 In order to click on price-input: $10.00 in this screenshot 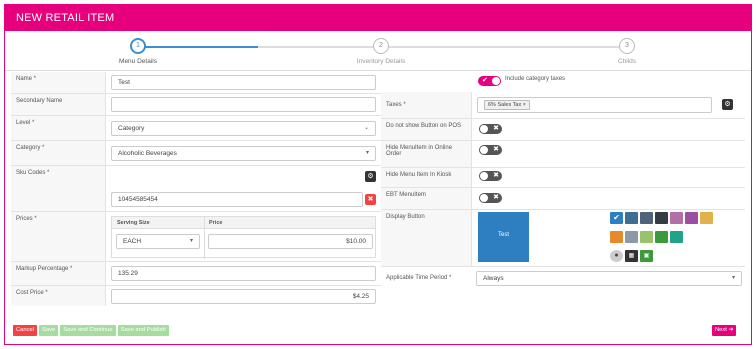, I will do `click(290, 241)`.